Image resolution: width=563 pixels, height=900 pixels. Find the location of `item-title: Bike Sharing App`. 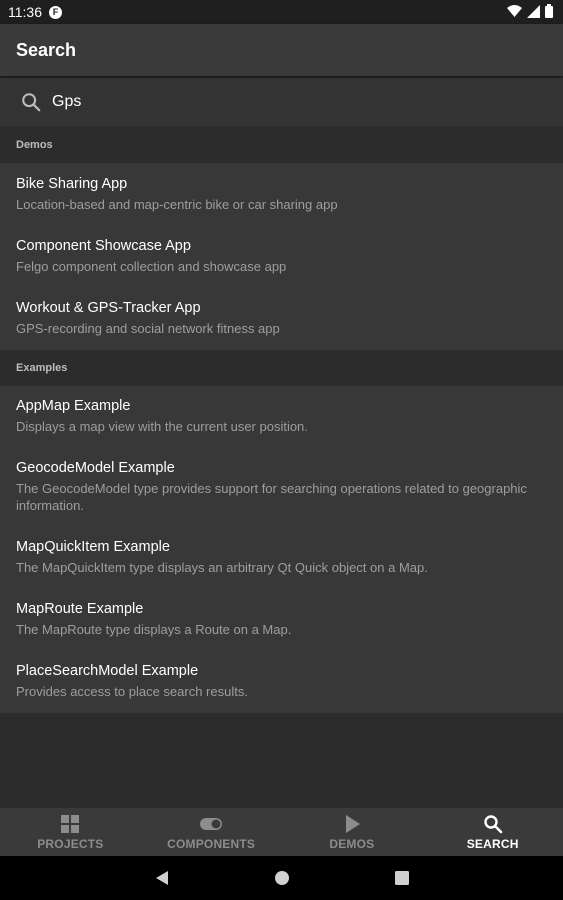

item-title: Bike Sharing App is located at coordinates (72, 184).